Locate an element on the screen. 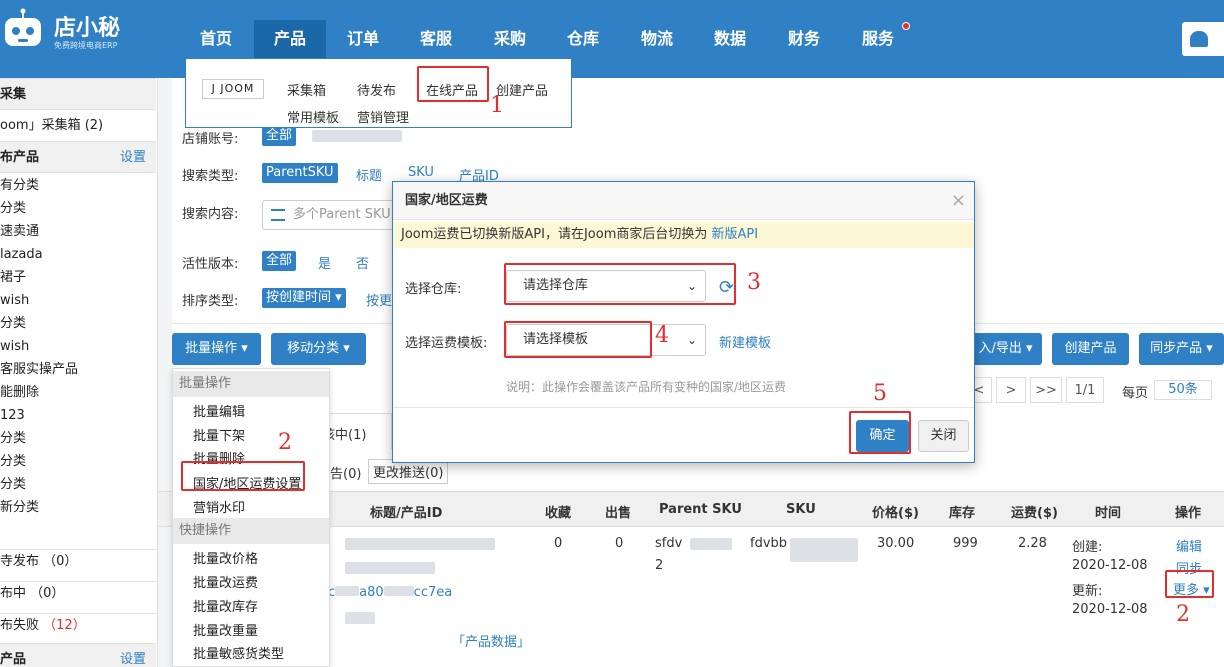 The image size is (1224, 667). annotation-box-template is located at coordinates (578, 339).